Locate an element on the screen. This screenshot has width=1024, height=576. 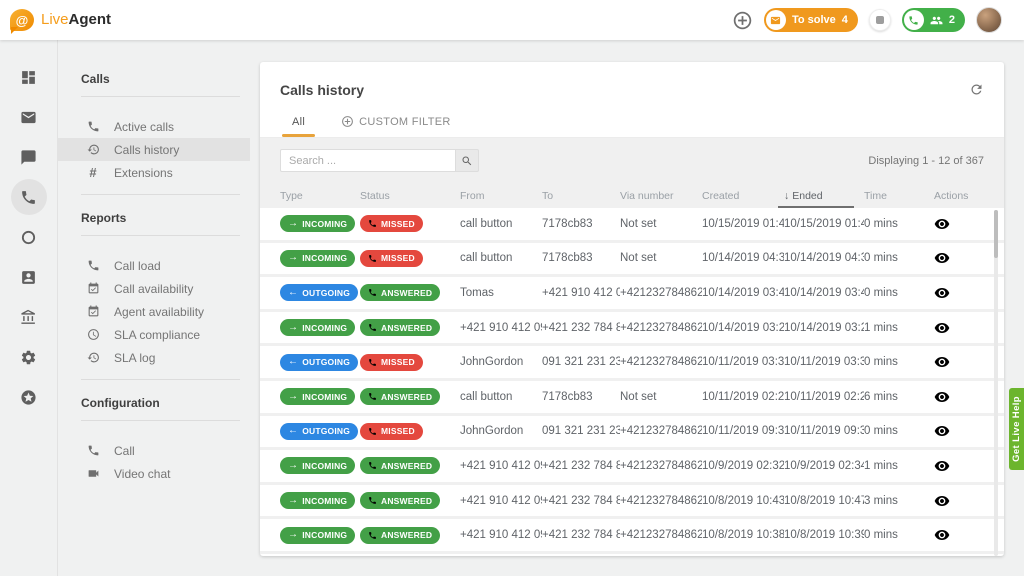
col-from: From is located at coordinates (501, 196).